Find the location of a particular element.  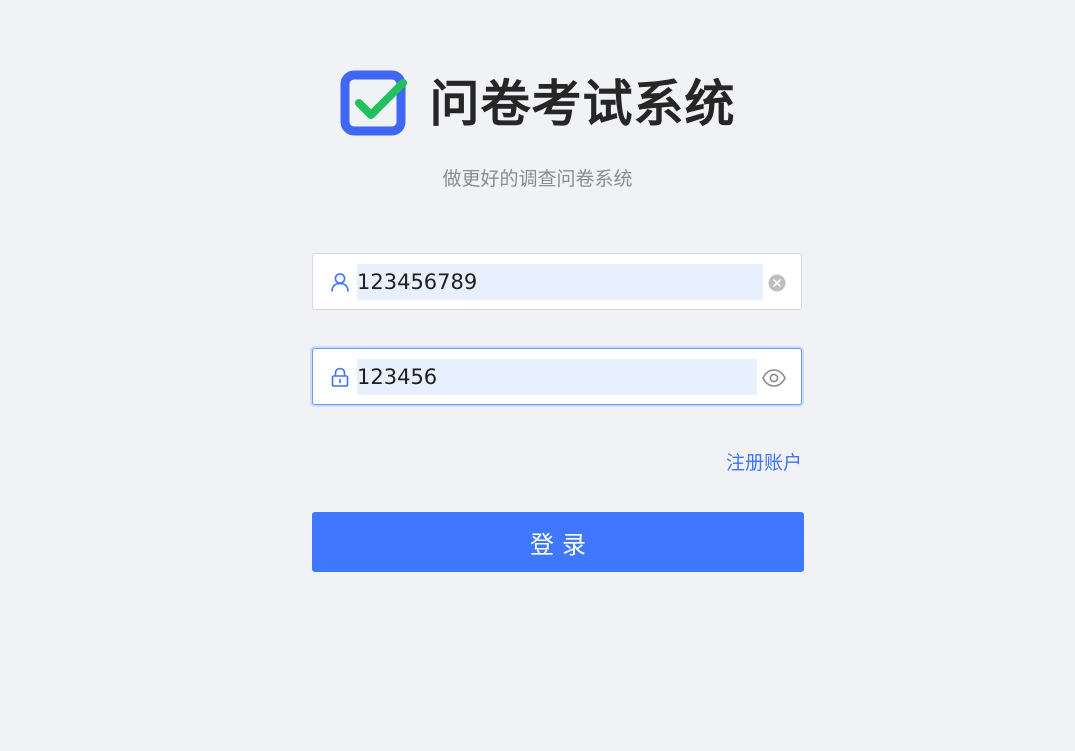

user-icon is located at coordinates (340, 282).